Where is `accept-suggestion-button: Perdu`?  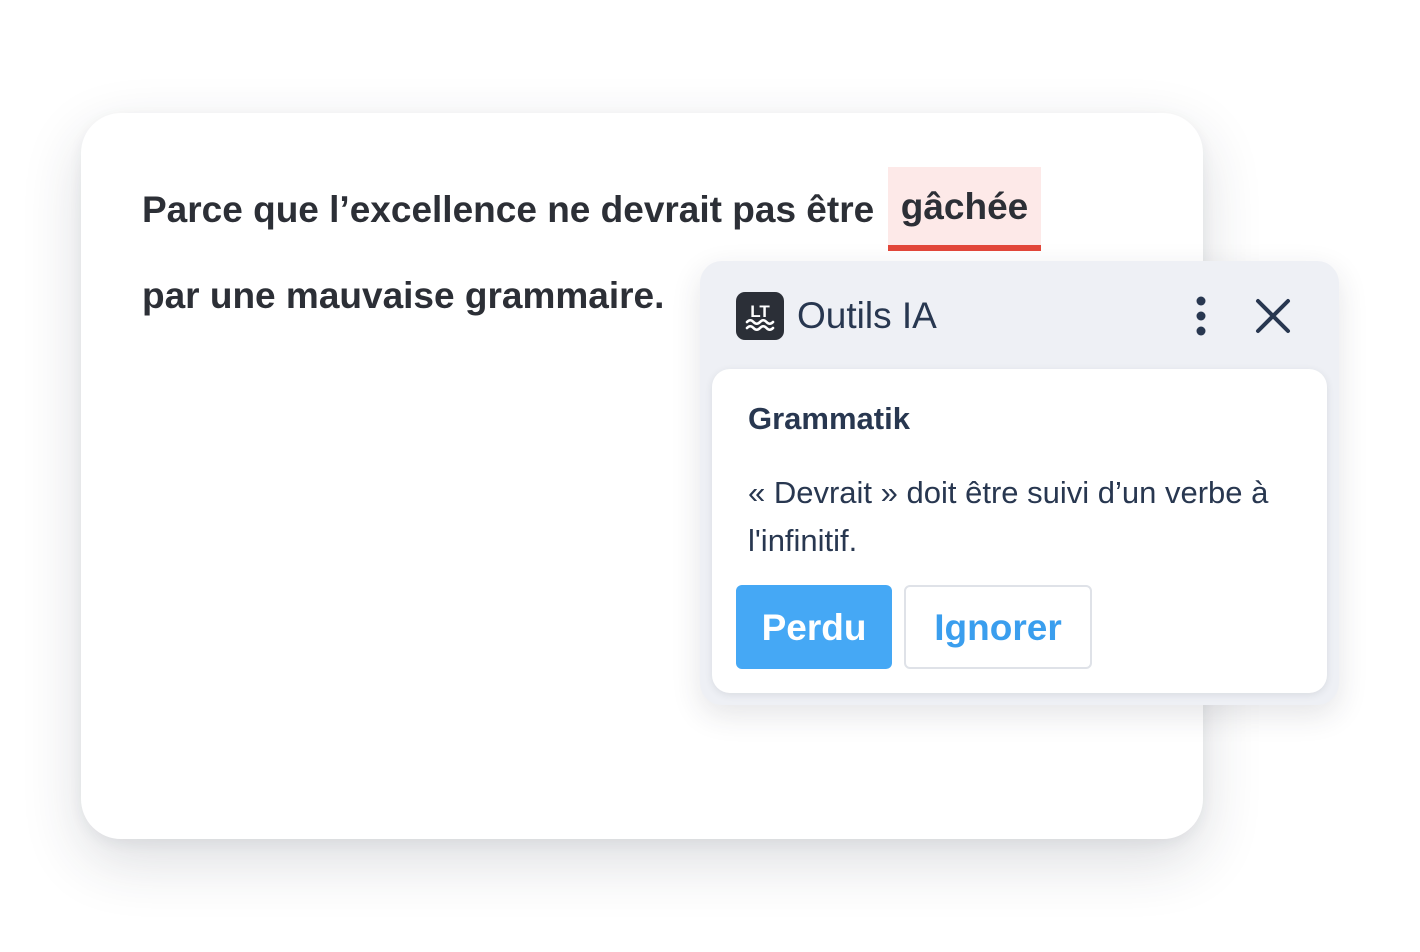 accept-suggestion-button: Perdu is located at coordinates (814, 627).